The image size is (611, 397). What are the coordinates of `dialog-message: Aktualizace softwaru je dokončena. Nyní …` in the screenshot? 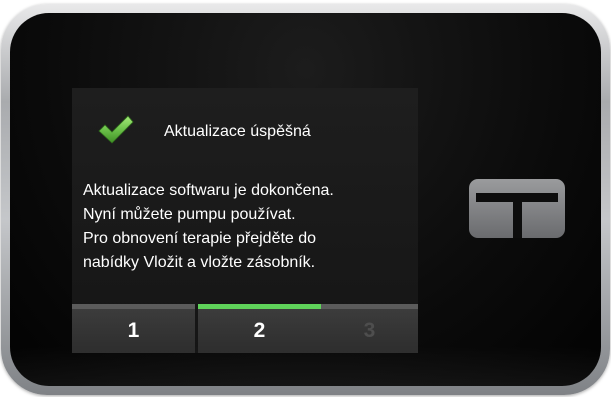 It's located at (250, 227).